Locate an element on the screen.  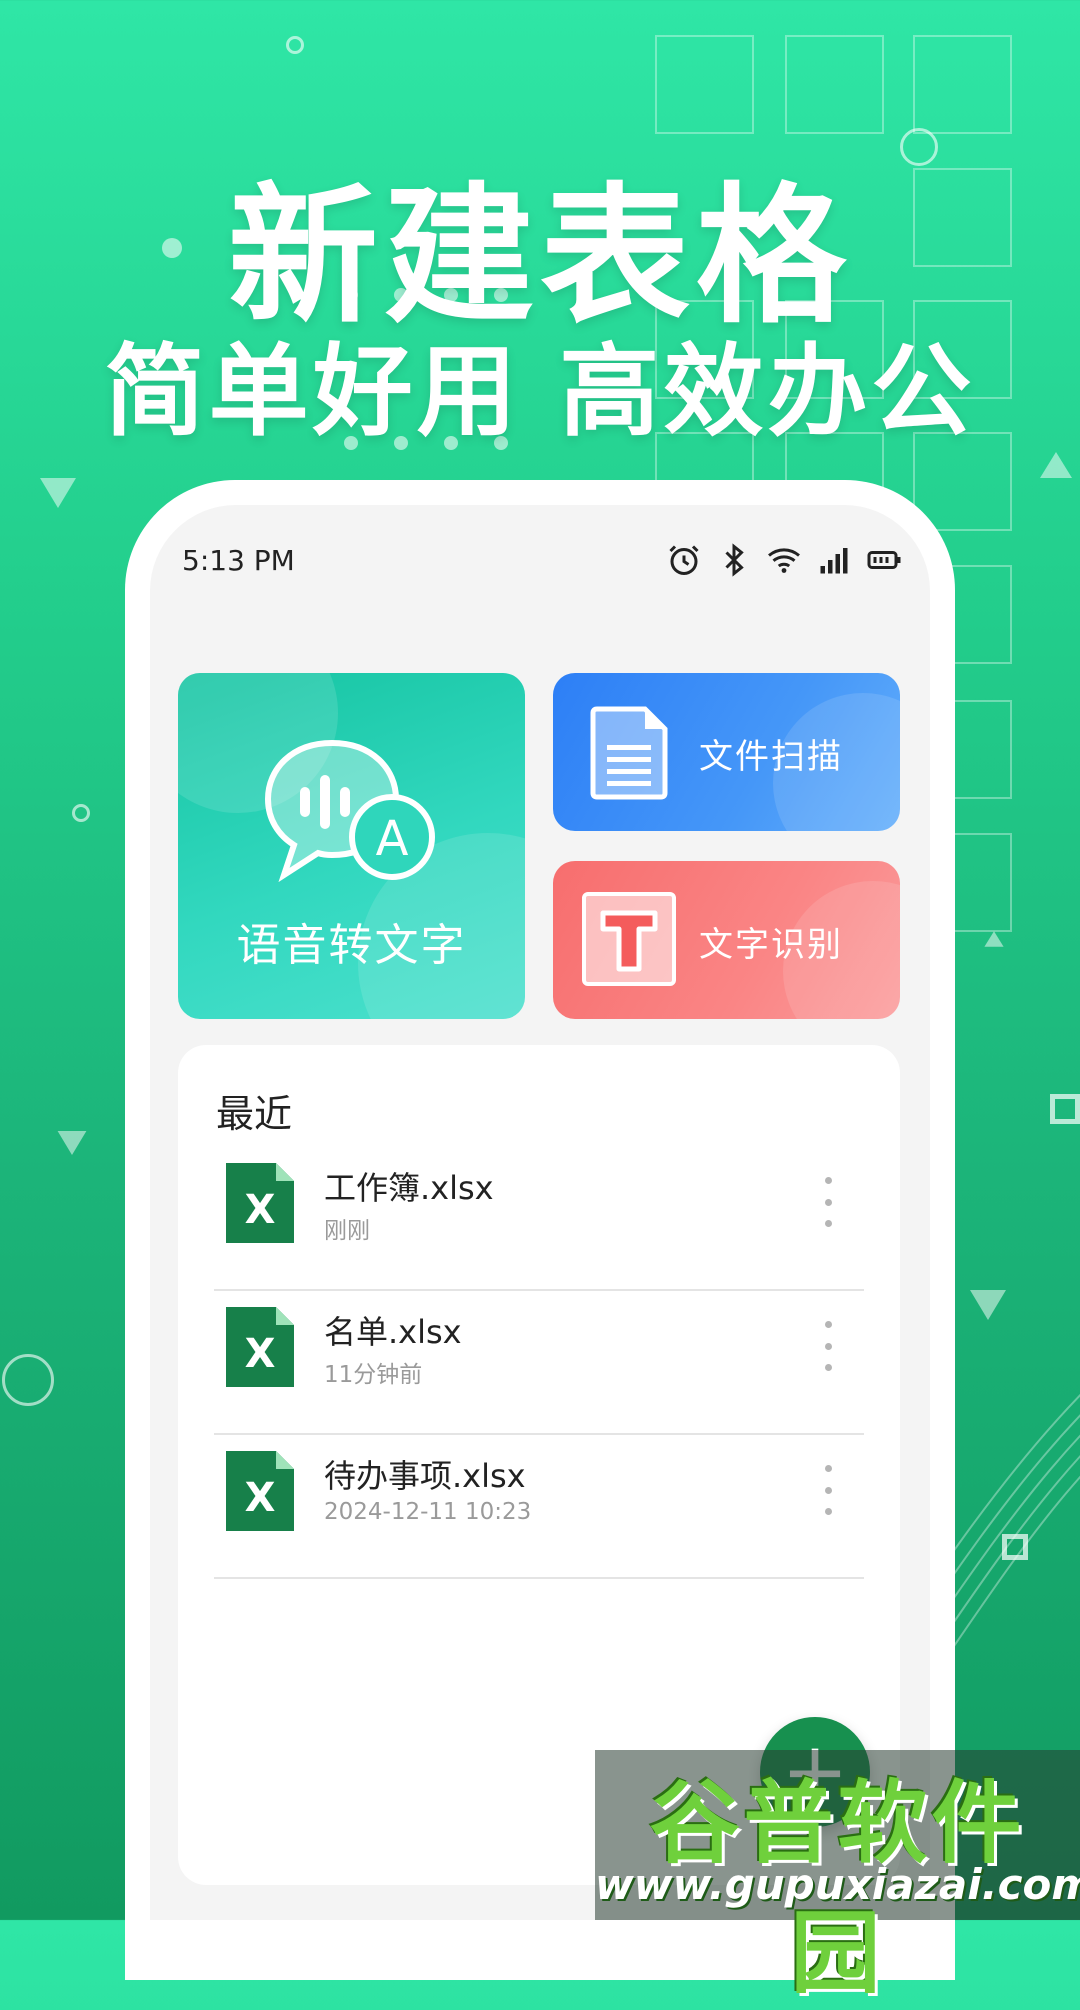
file-name: 名单.xlsx is located at coordinates (393, 1332).